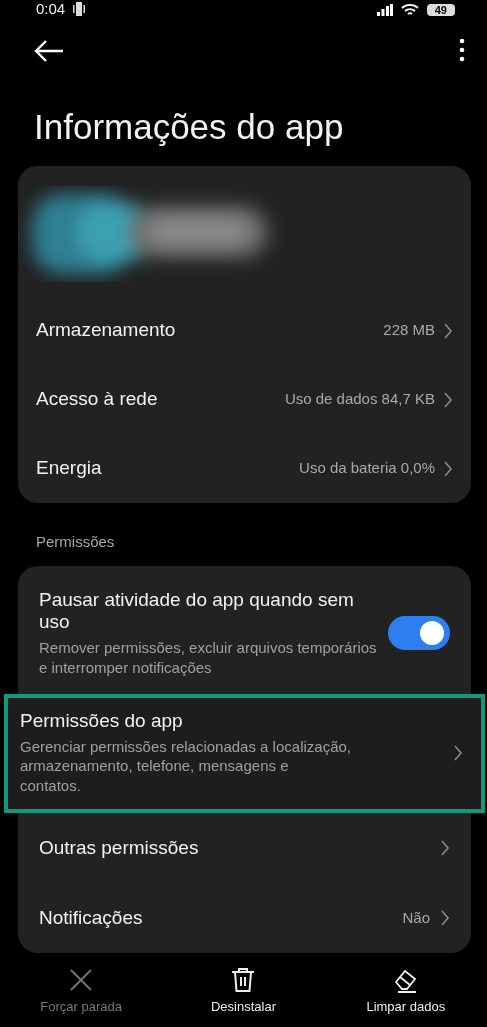  Describe the element at coordinates (244, 848) in the screenshot. I see `settings-row: Outras permissões` at that location.